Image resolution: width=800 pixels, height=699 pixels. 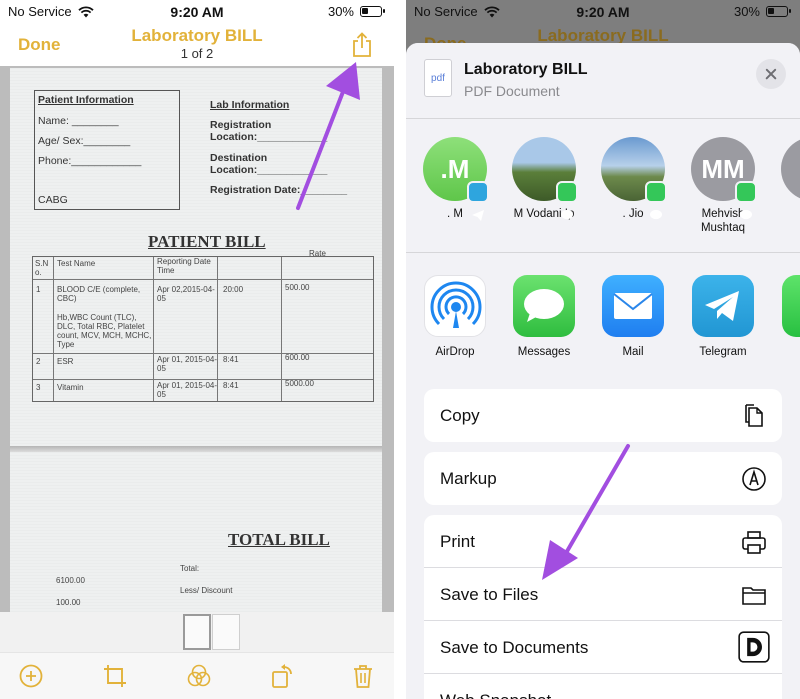 I want to click on discount-label: Less/ Discount, so click(x=206, y=590).